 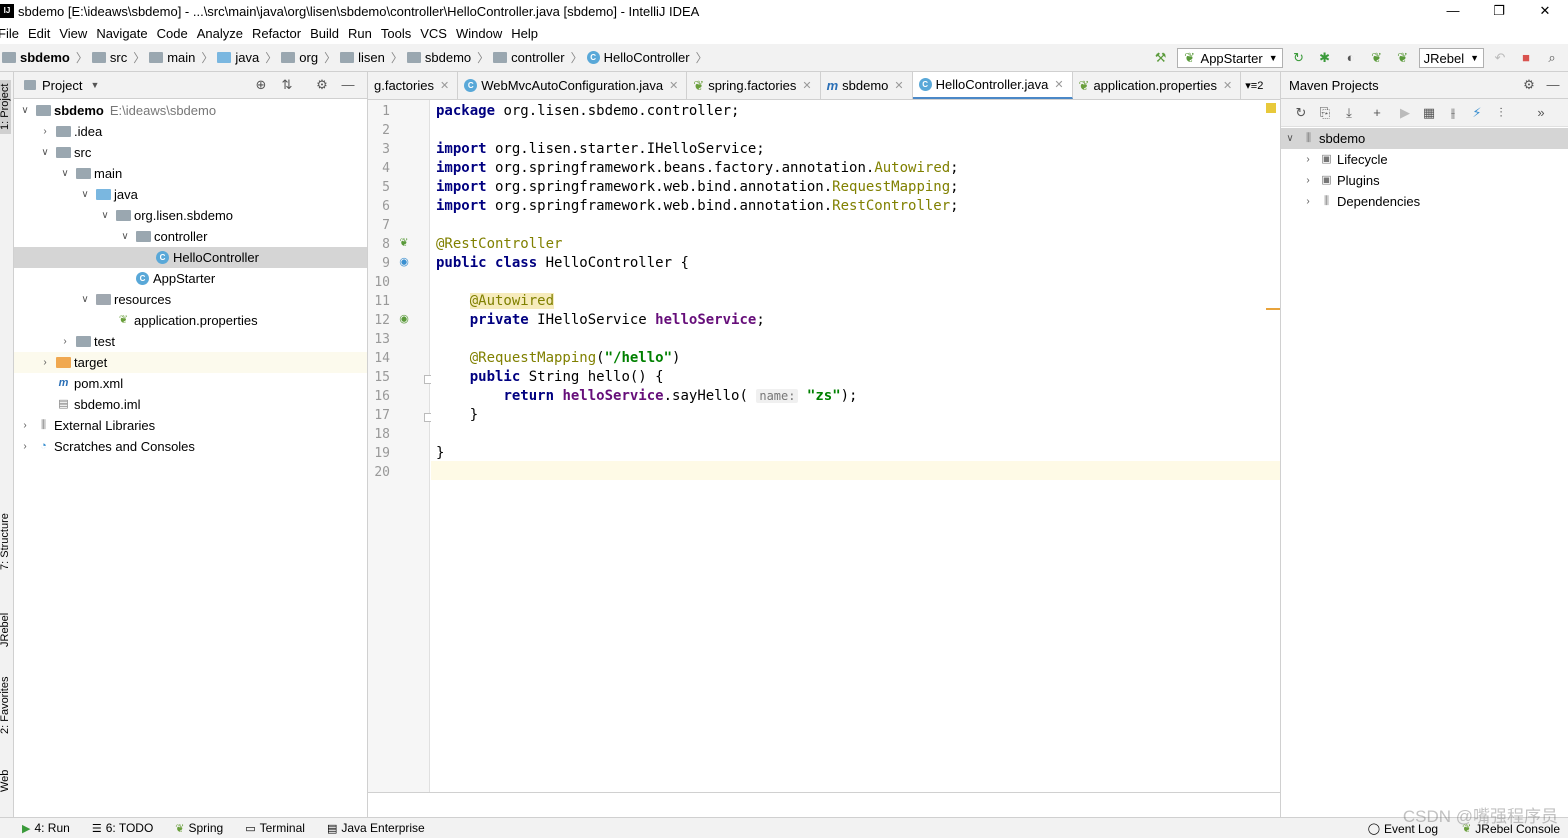 What do you see at coordinates (482, 33) in the screenshot?
I see `menu-window: Window` at bounding box center [482, 33].